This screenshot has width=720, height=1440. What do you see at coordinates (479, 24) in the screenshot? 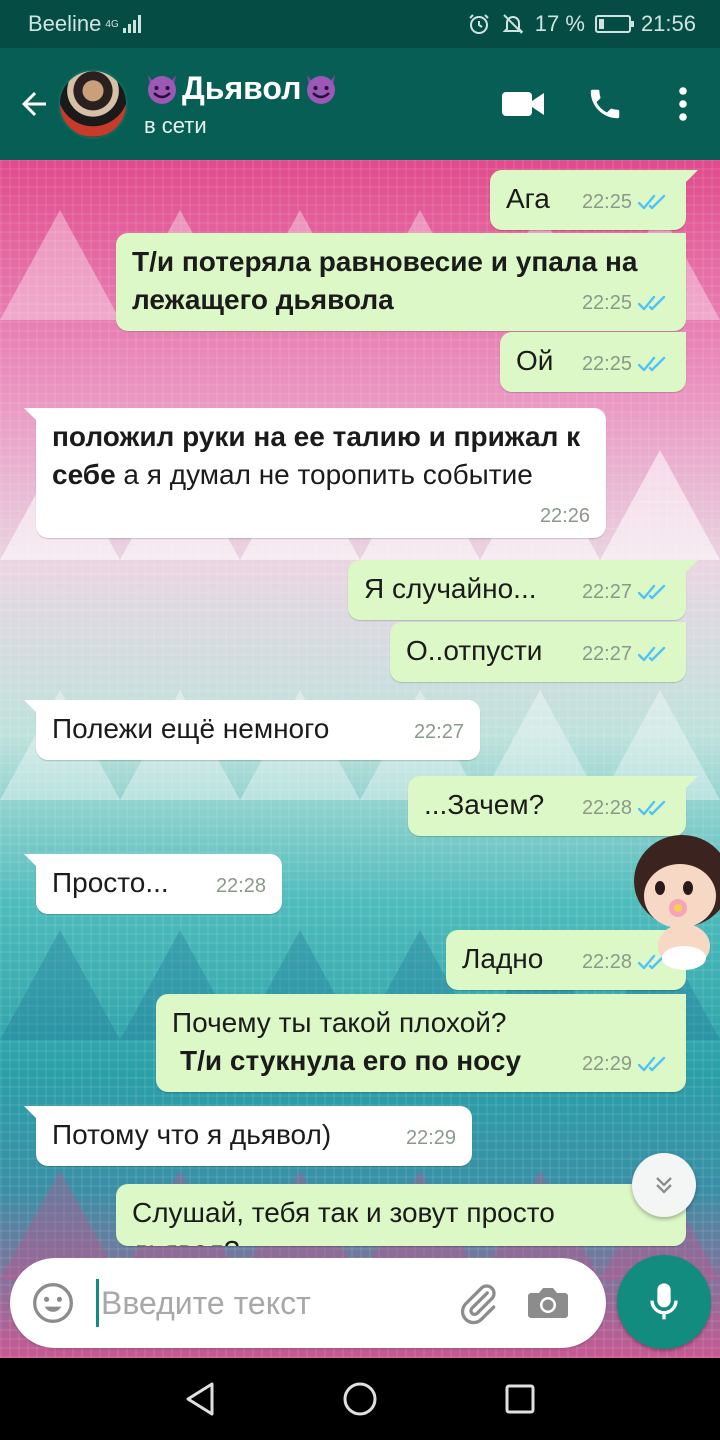
I see `alarm-icon` at bounding box center [479, 24].